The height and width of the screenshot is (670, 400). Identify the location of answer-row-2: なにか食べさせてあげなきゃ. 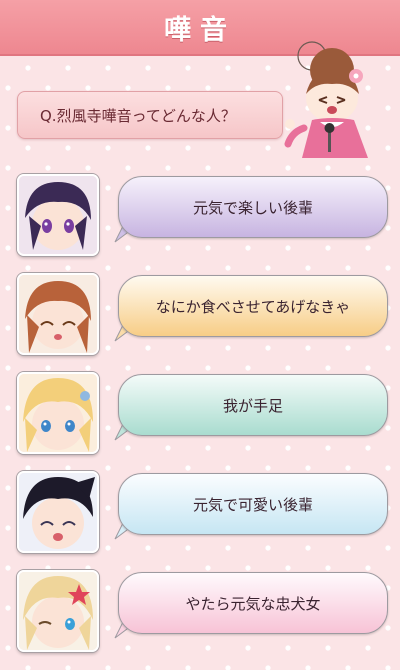
(203, 314).